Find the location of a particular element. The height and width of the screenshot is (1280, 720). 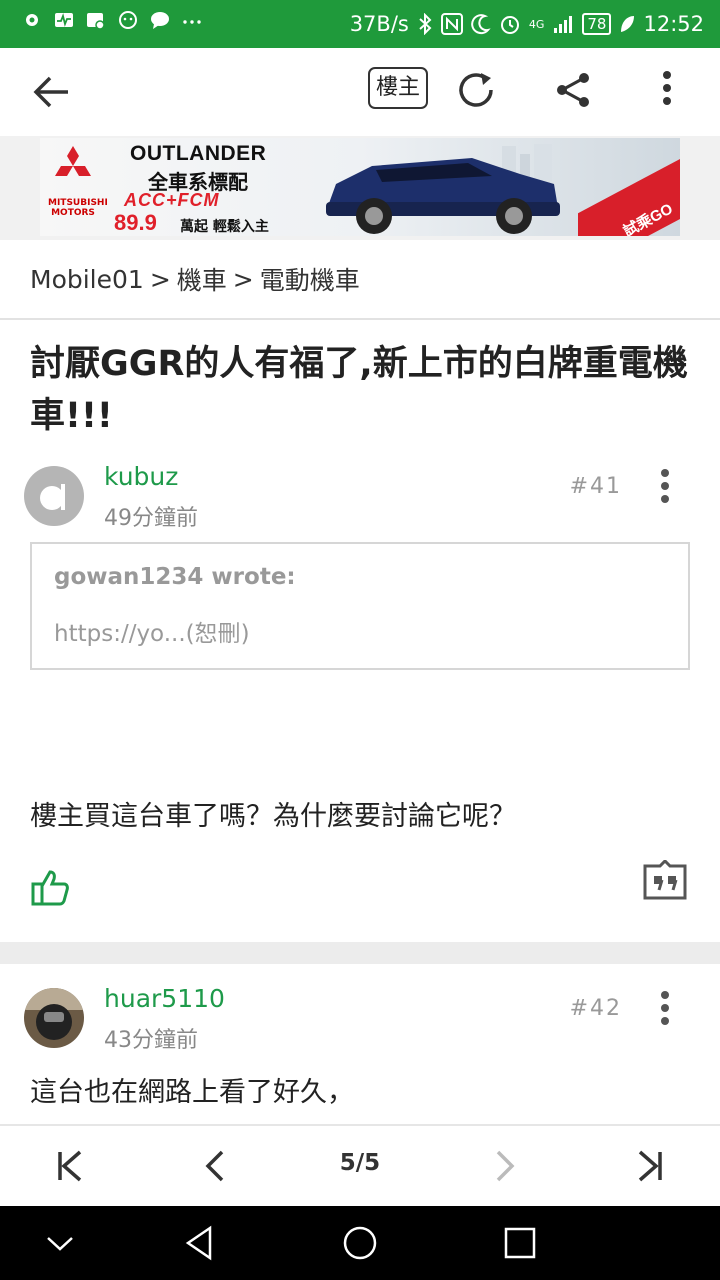

suv-car-image is located at coordinates (443, 189).